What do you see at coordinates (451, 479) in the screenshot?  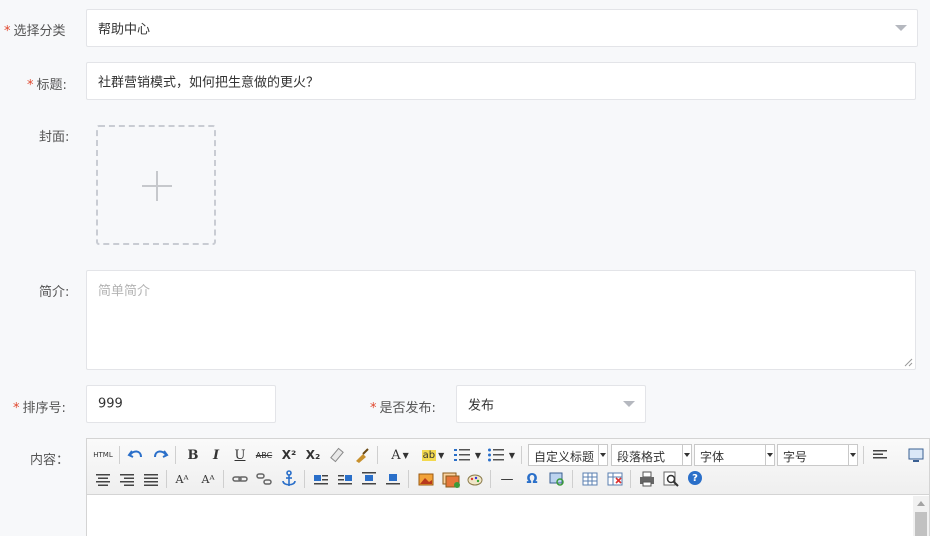 I see `multi-image-icon` at bounding box center [451, 479].